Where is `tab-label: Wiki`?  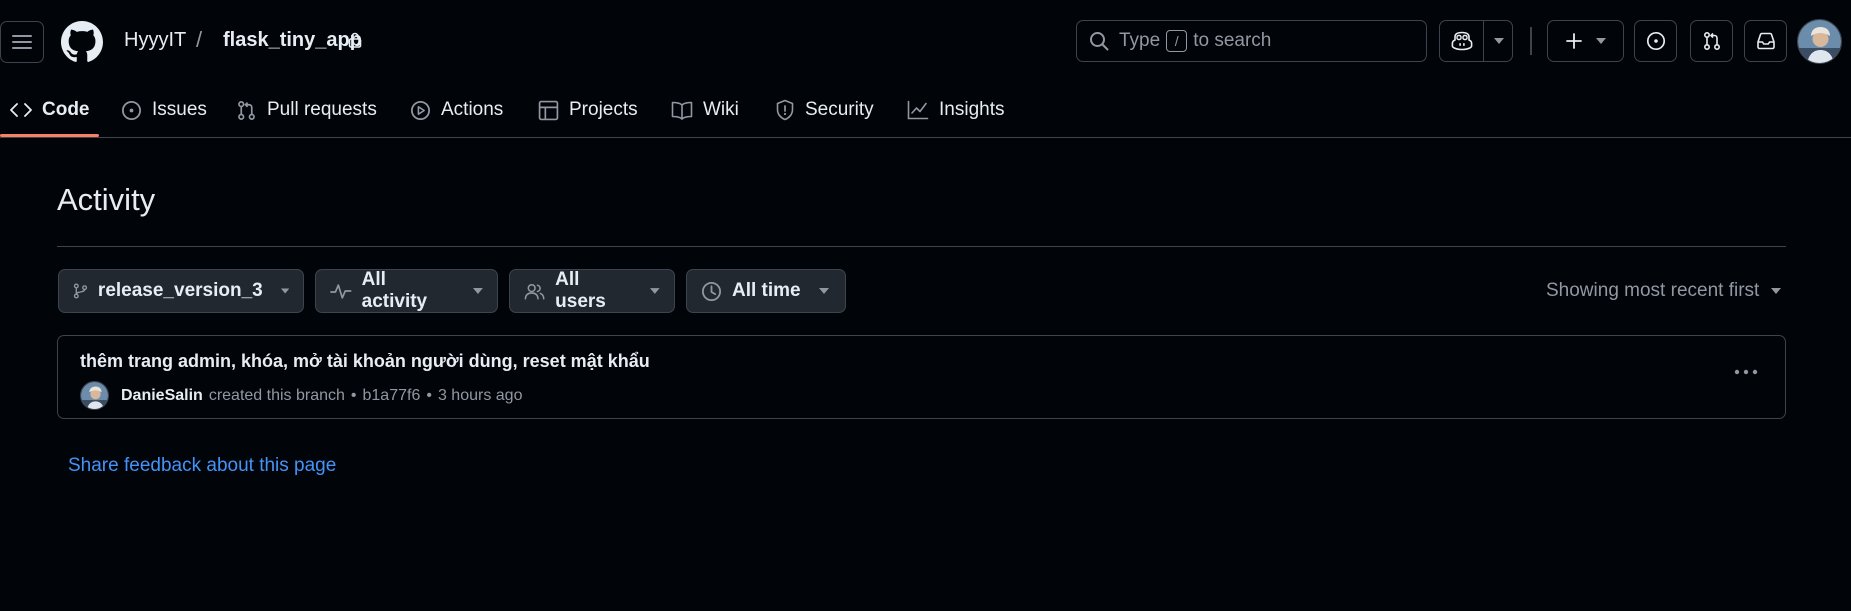
tab-label: Wiki is located at coordinates (721, 109).